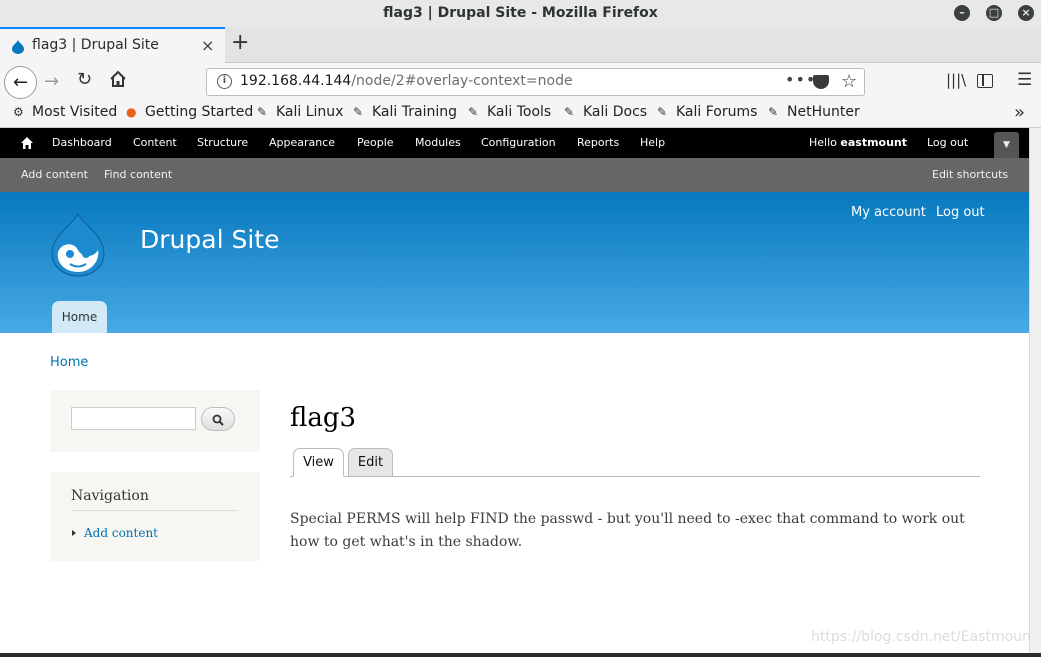 Image resolution: width=1041 pixels, height=657 pixels. What do you see at coordinates (155, 516) in the screenshot?
I see `navigation-block: Navigation Add content` at bounding box center [155, 516].